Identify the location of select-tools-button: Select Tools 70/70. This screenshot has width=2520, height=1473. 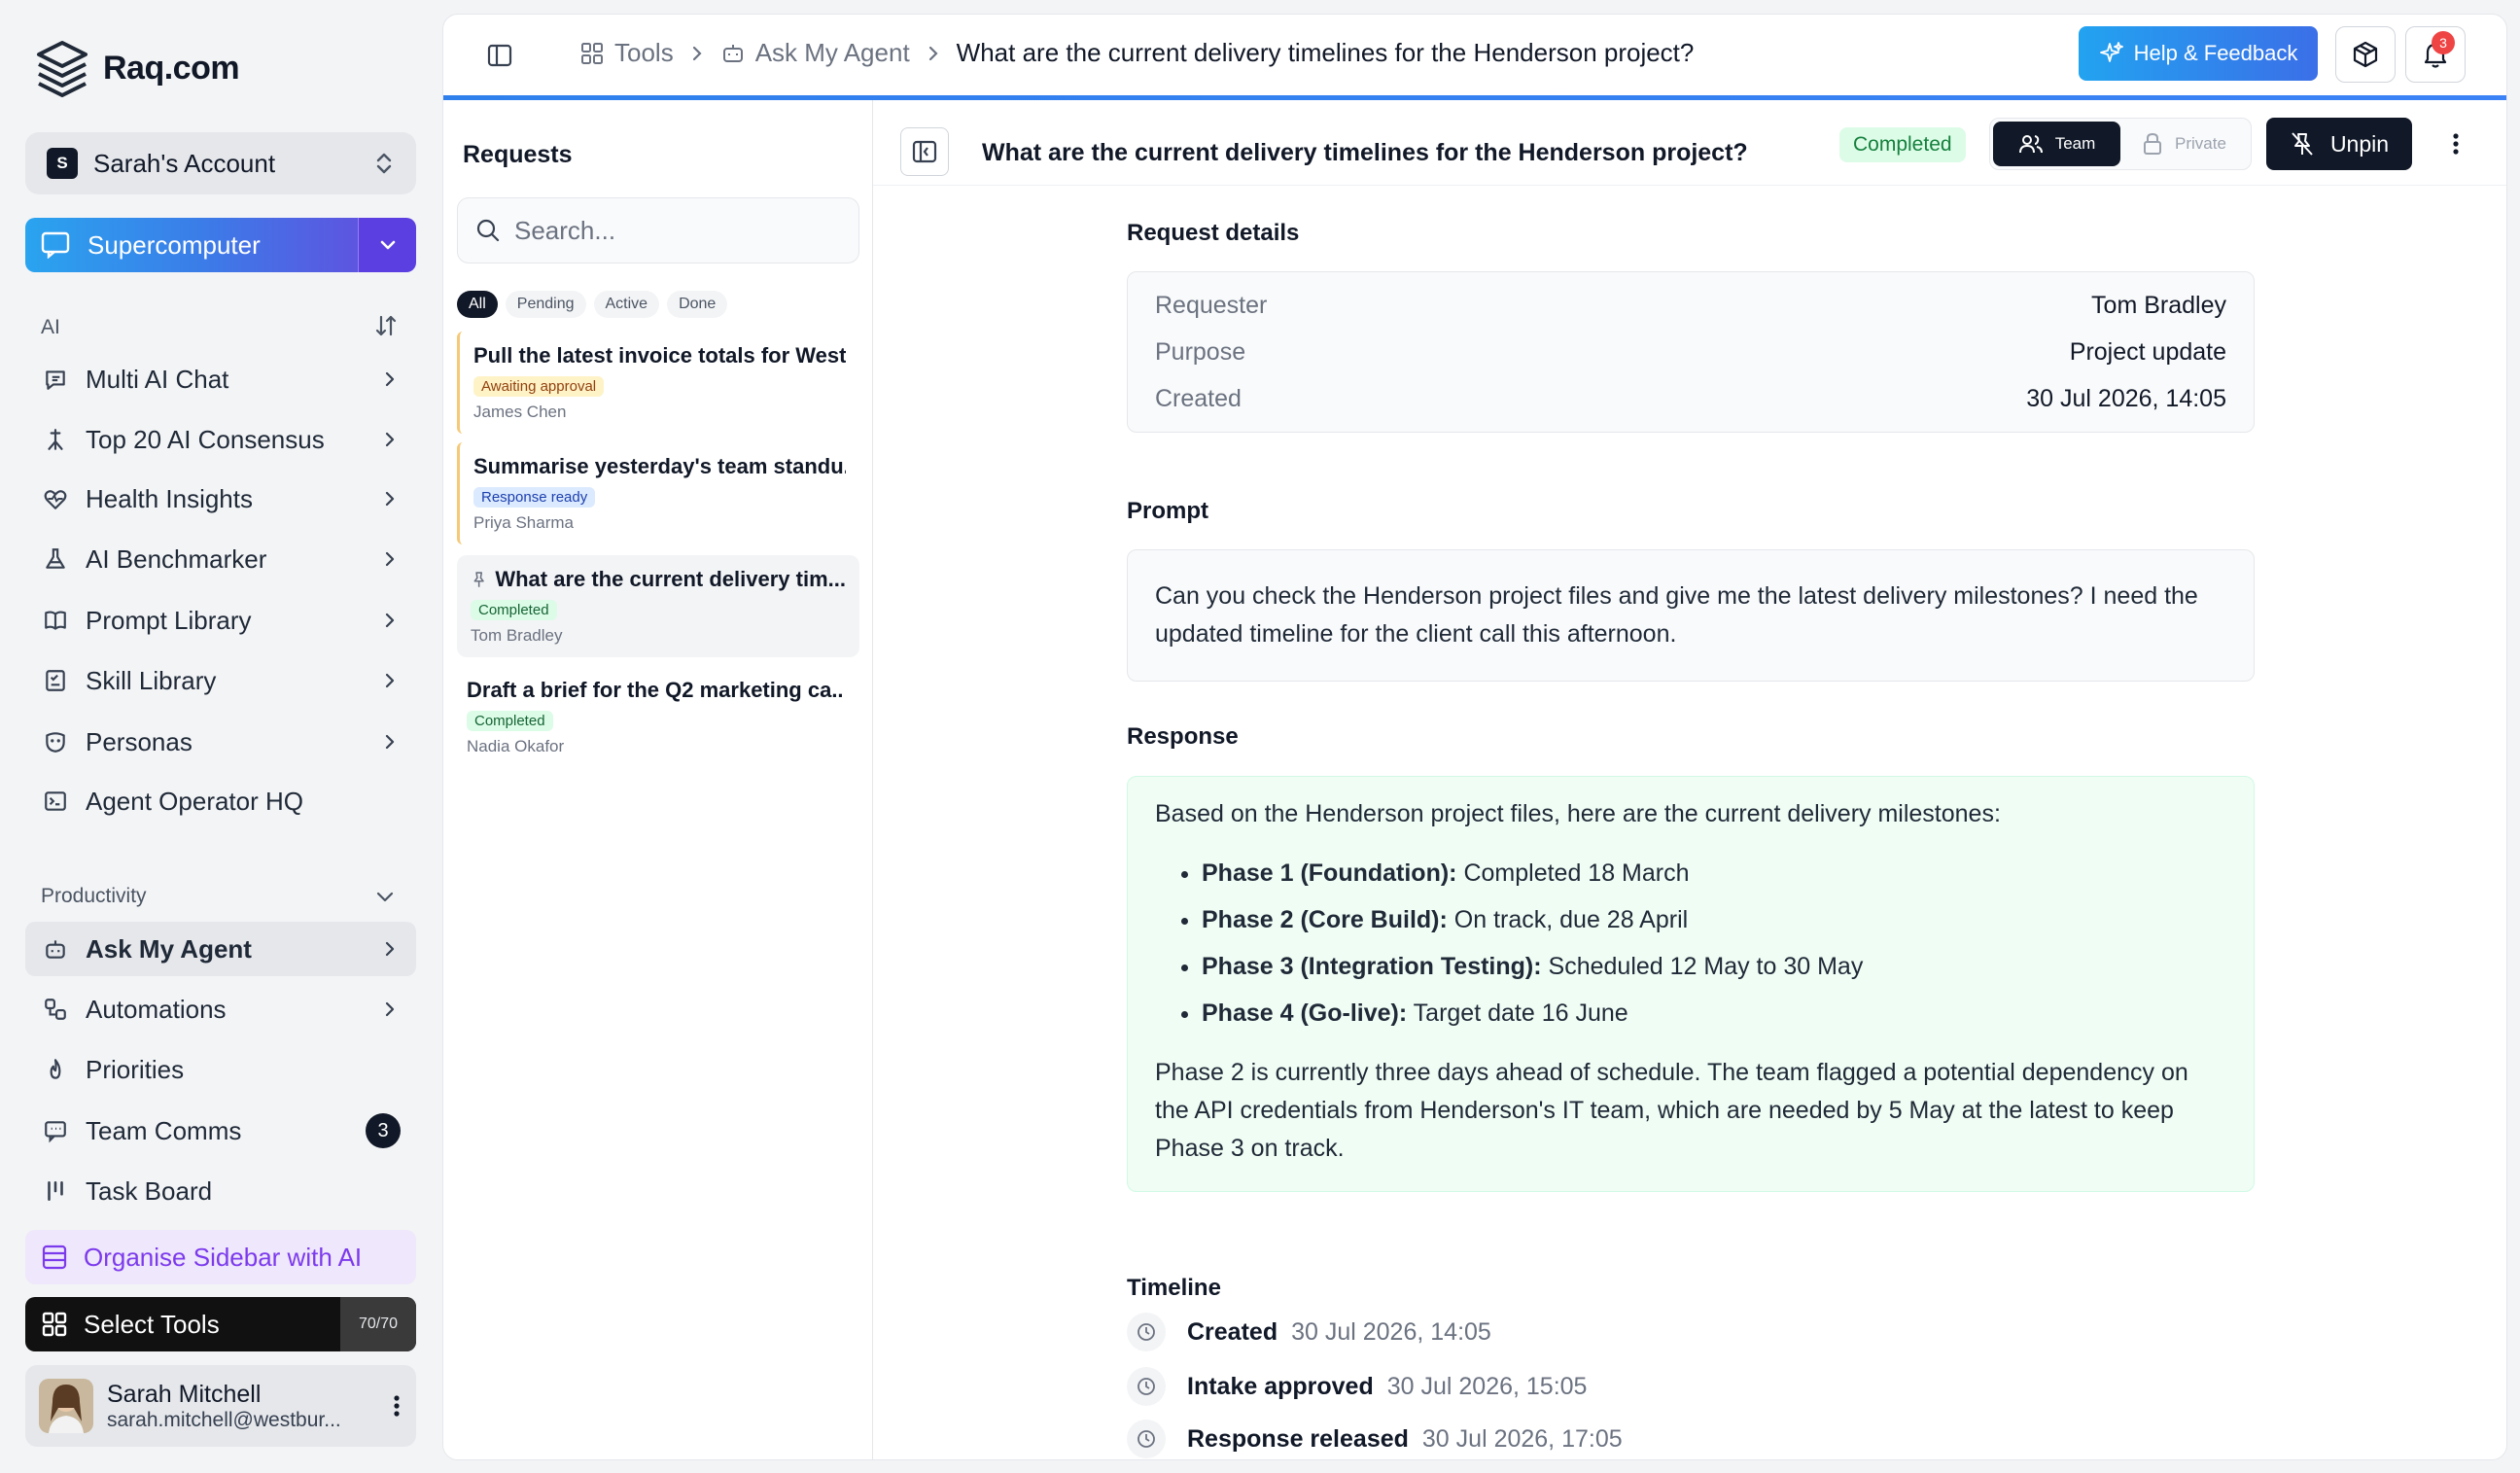
(220, 1324).